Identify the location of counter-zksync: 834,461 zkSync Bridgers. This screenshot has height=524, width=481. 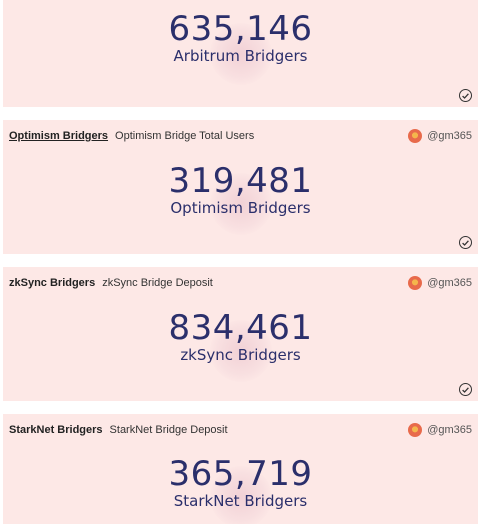
(240, 345).